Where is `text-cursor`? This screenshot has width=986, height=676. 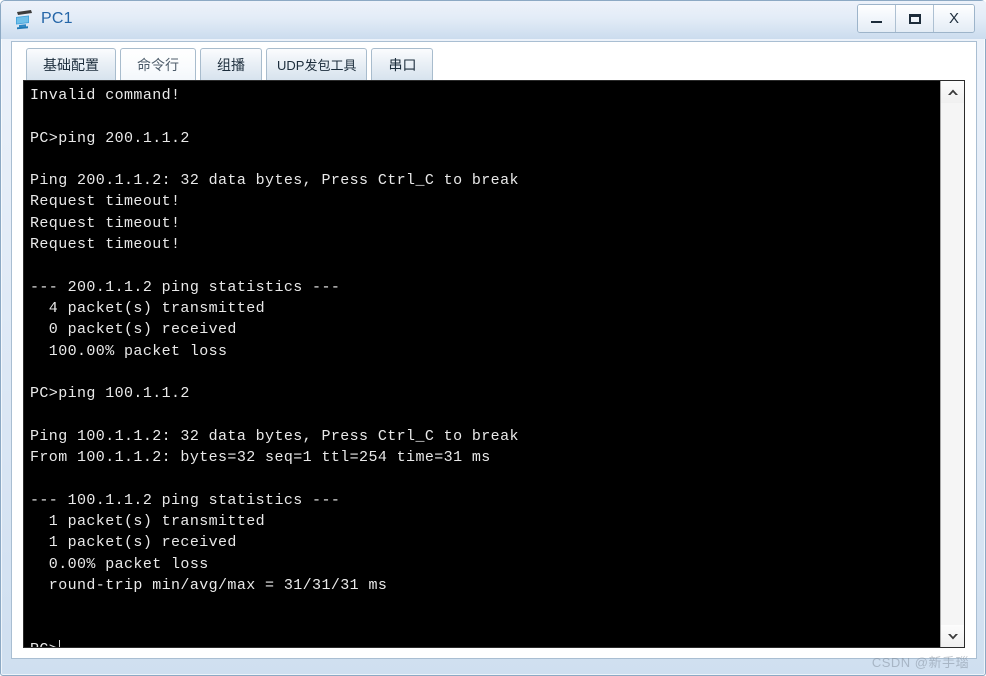
text-cursor is located at coordinates (60, 643).